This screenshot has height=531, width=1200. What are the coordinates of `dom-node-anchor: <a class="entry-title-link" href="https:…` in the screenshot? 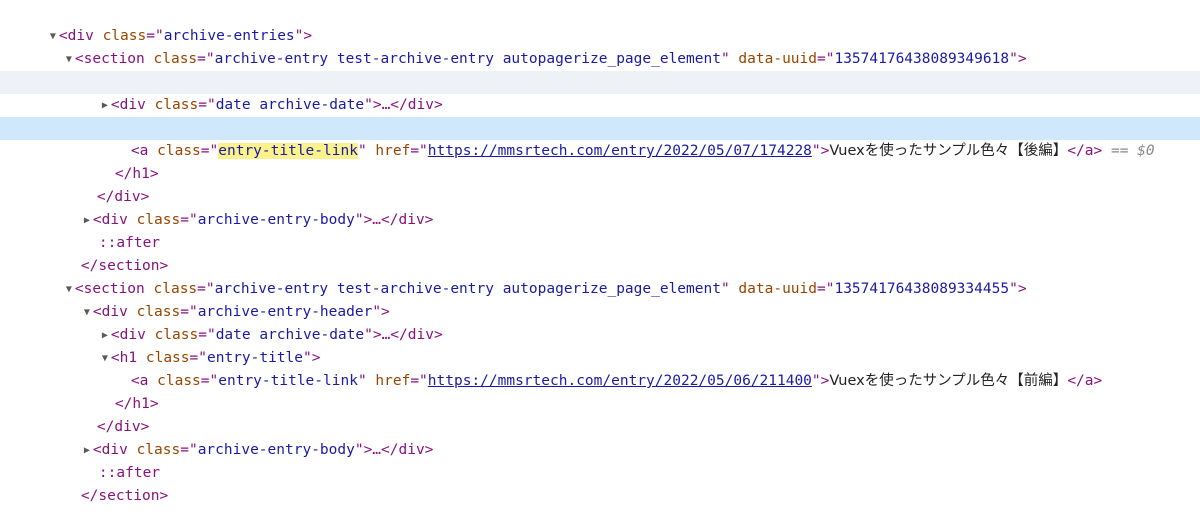 It's located at (600, 368).